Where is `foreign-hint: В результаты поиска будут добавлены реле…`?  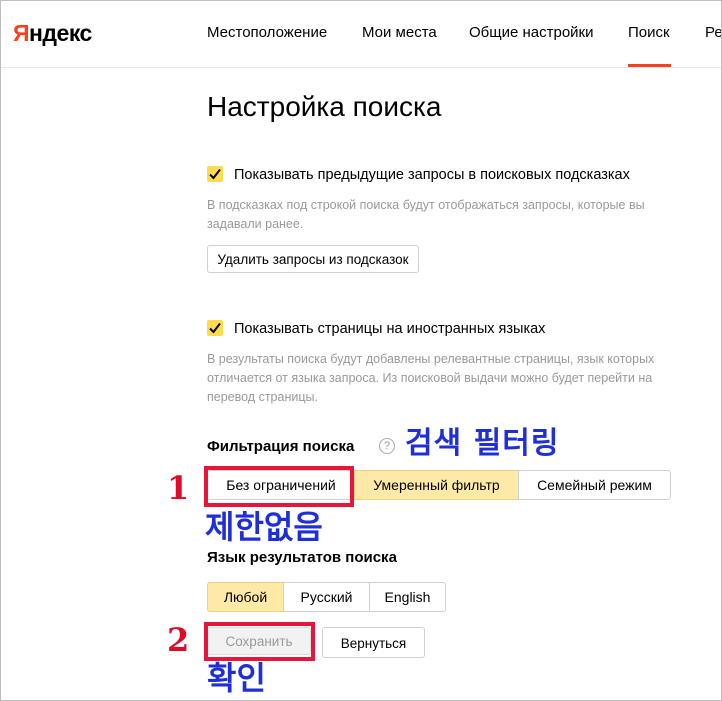
foreign-hint: В результаты поиска будут добавлены реле… is located at coordinates (431, 378).